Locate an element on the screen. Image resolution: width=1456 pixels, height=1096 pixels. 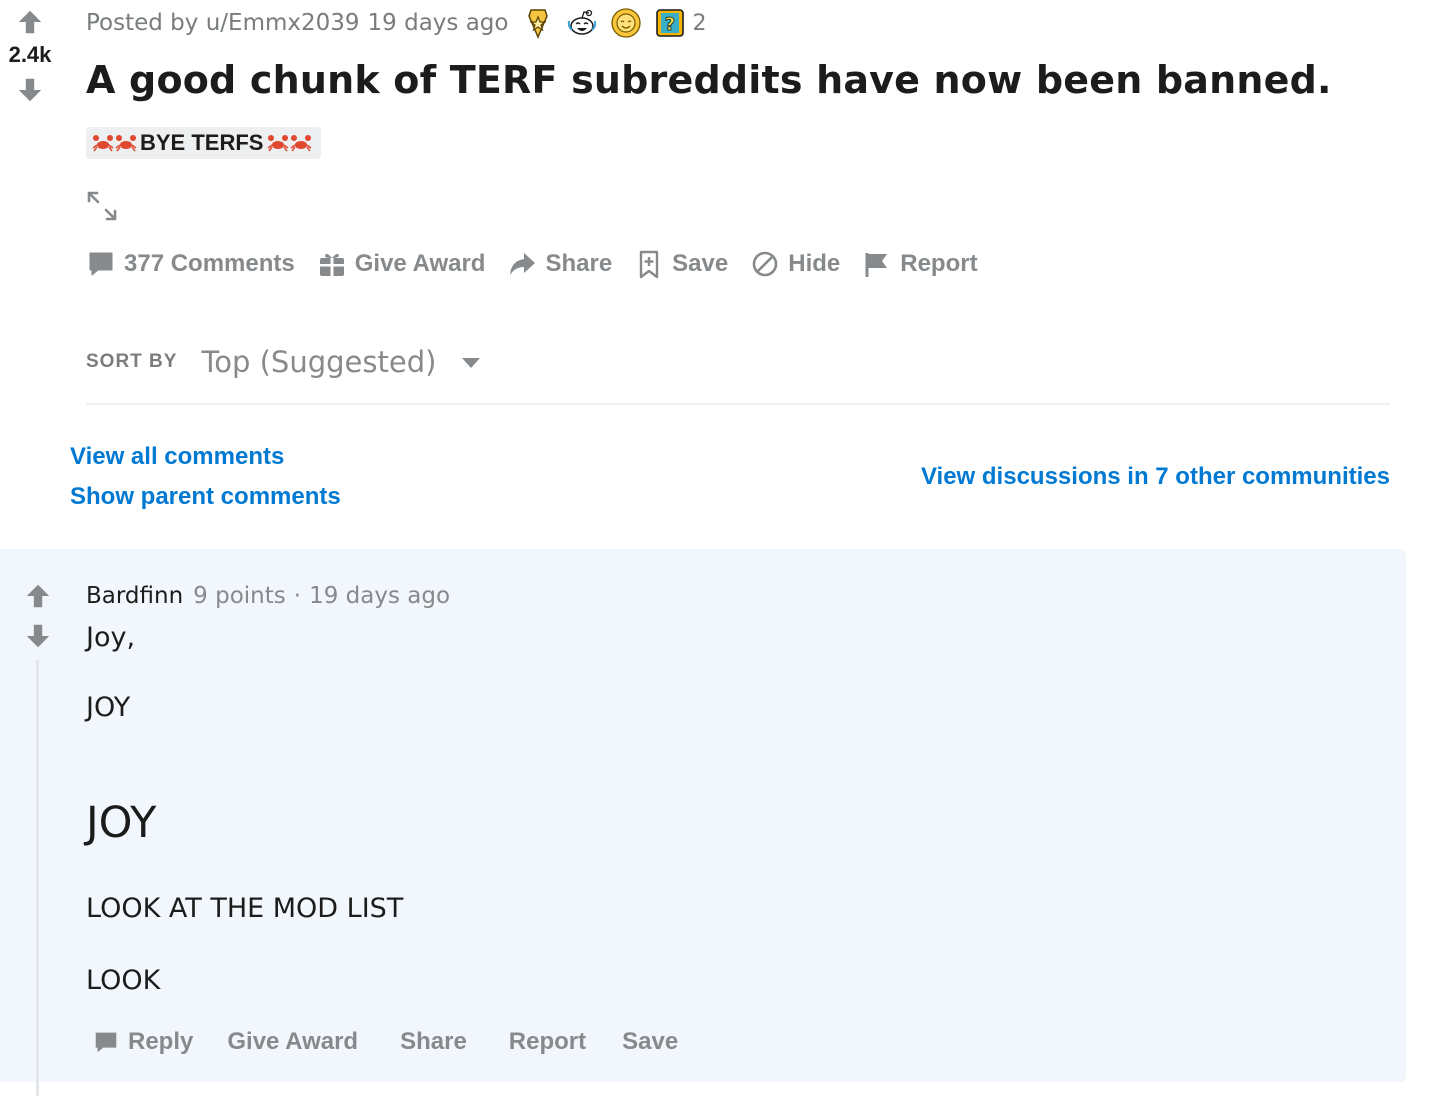
comment-meta: Bardfinn 9 points · 19 days ago is located at coordinates (268, 596).